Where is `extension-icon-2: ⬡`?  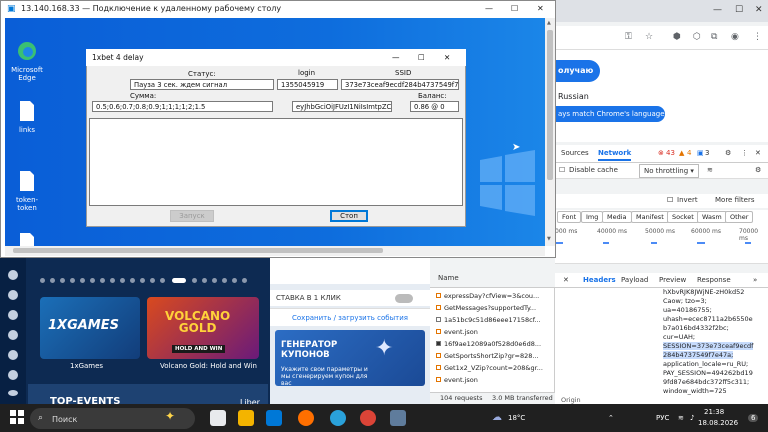 extension-icon-2: ⬡ is located at coordinates (697, 37).